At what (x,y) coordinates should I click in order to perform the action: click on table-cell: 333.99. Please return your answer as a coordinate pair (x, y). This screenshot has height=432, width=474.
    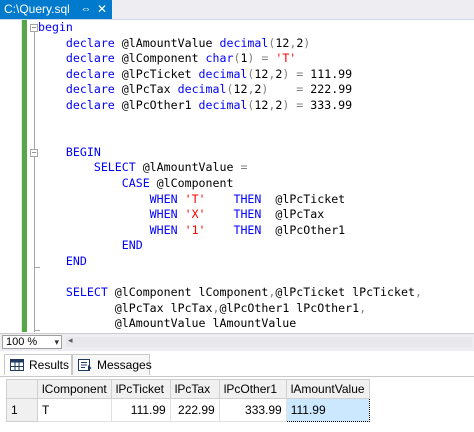
    Looking at the image, I should click on (252, 410).